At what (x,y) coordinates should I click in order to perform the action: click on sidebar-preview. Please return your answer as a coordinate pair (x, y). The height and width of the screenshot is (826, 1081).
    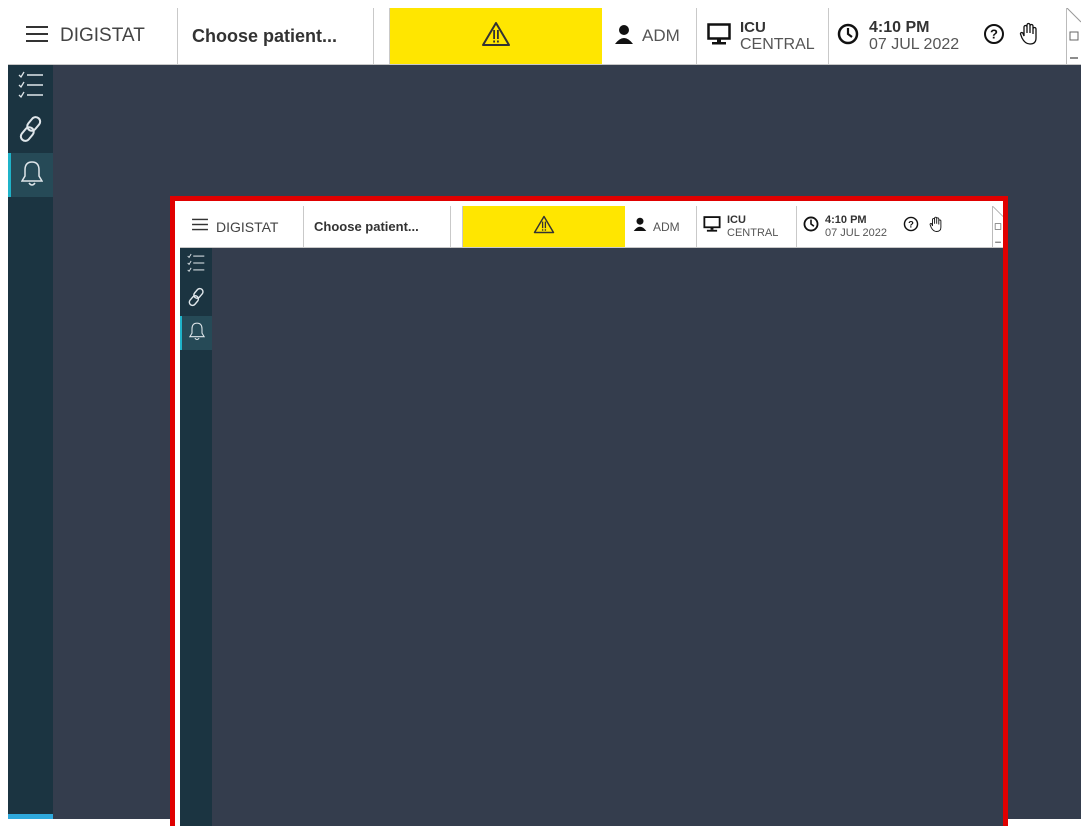
    Looking at the image, I should click on (196, 537).